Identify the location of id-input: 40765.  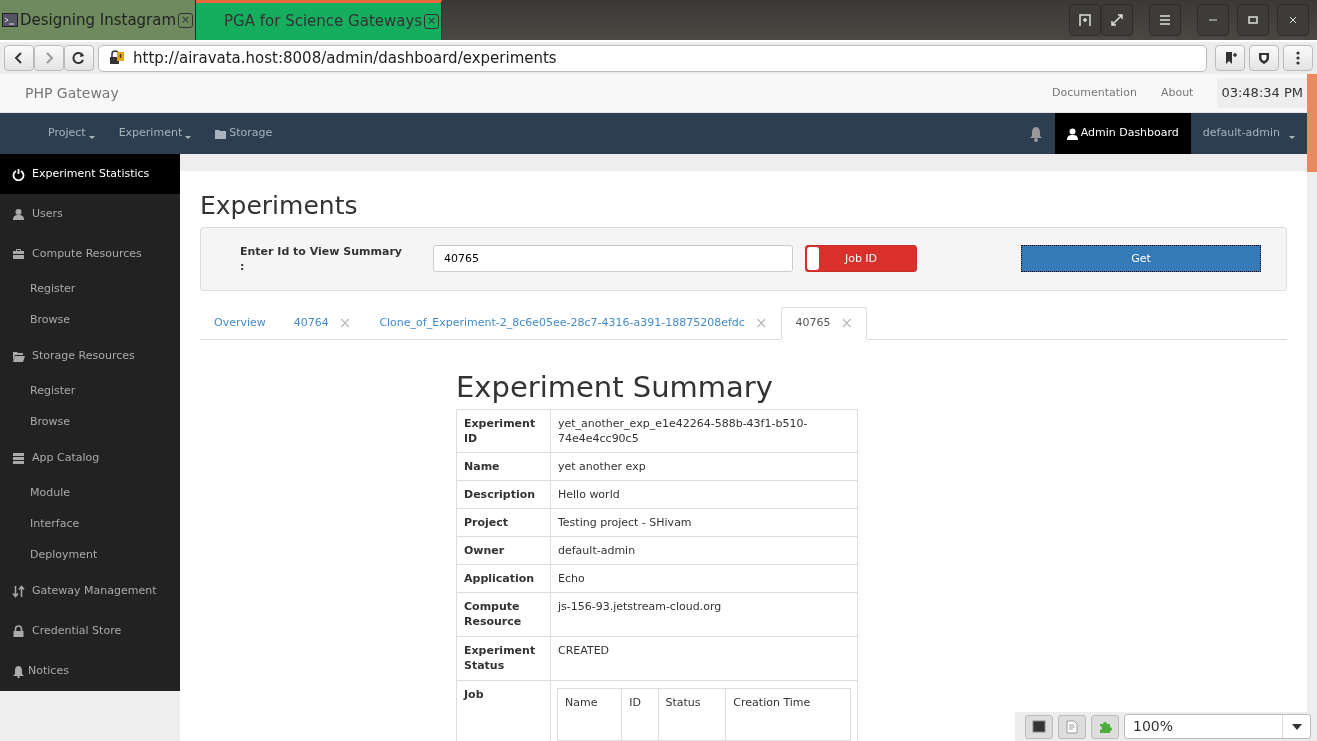
(613, 259).